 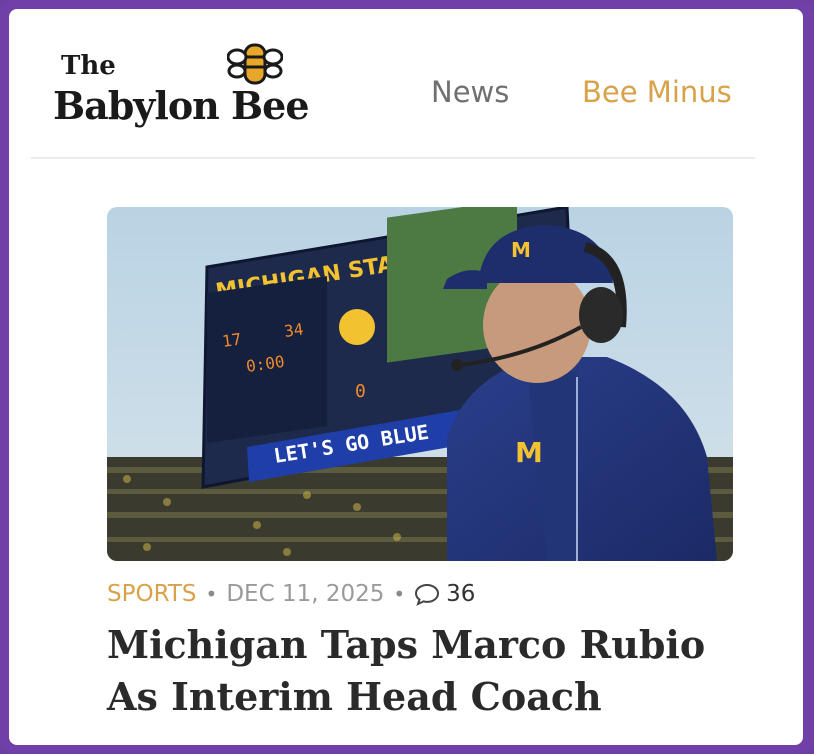 What do you see at coordinates (461, 594) in the screenshot?
I see `comment-count: 36` at bounding box center [461, 594].